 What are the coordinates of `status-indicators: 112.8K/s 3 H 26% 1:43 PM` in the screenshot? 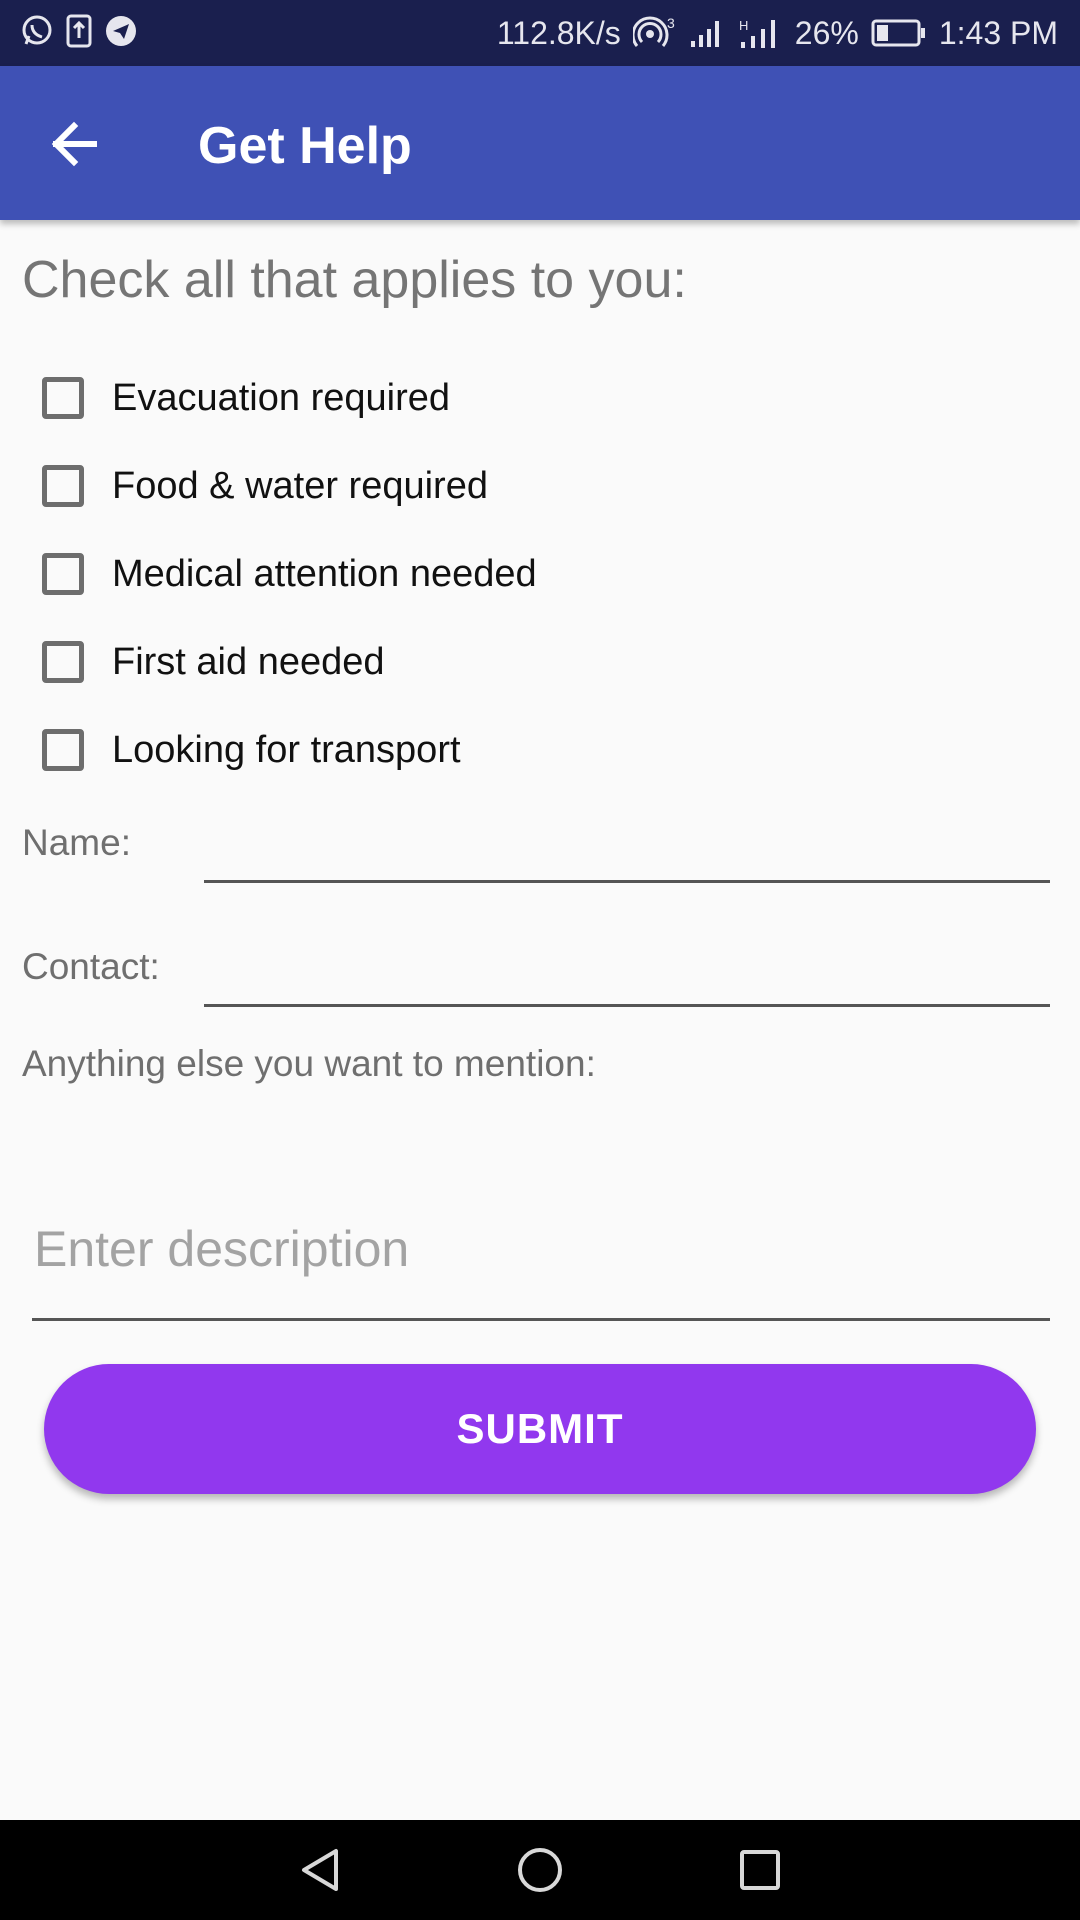 It's located at (777, 33).